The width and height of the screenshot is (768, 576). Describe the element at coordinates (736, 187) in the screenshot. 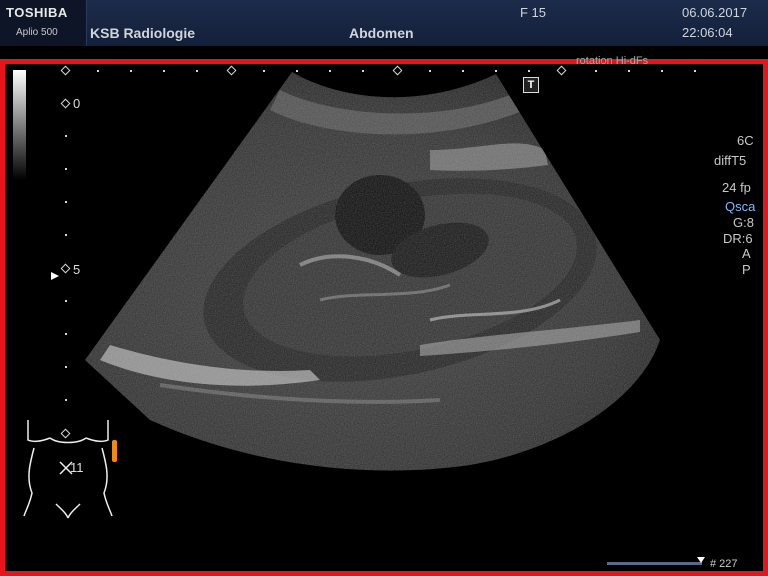

I see `param-fps: 24 fp` at that location.